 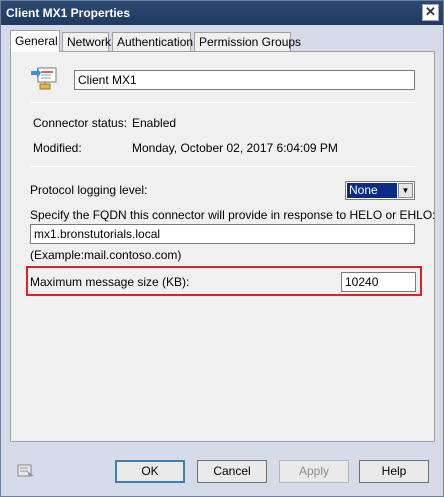 I want to click on ok-button: OK, so click(x=150, y=471).